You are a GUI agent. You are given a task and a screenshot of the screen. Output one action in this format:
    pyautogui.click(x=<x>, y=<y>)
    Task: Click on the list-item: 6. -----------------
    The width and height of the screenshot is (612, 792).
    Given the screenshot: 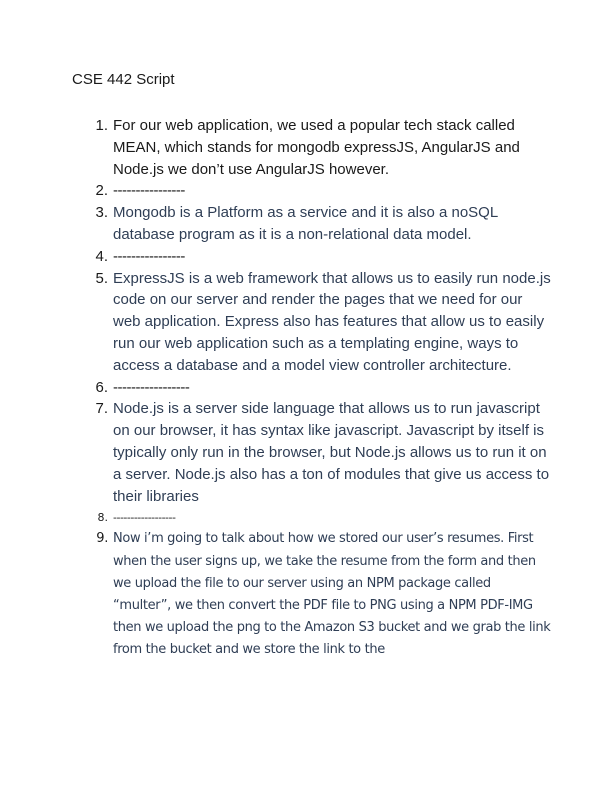 What is the action you would take?
    pyautogui.click(x=312, y=388)
    